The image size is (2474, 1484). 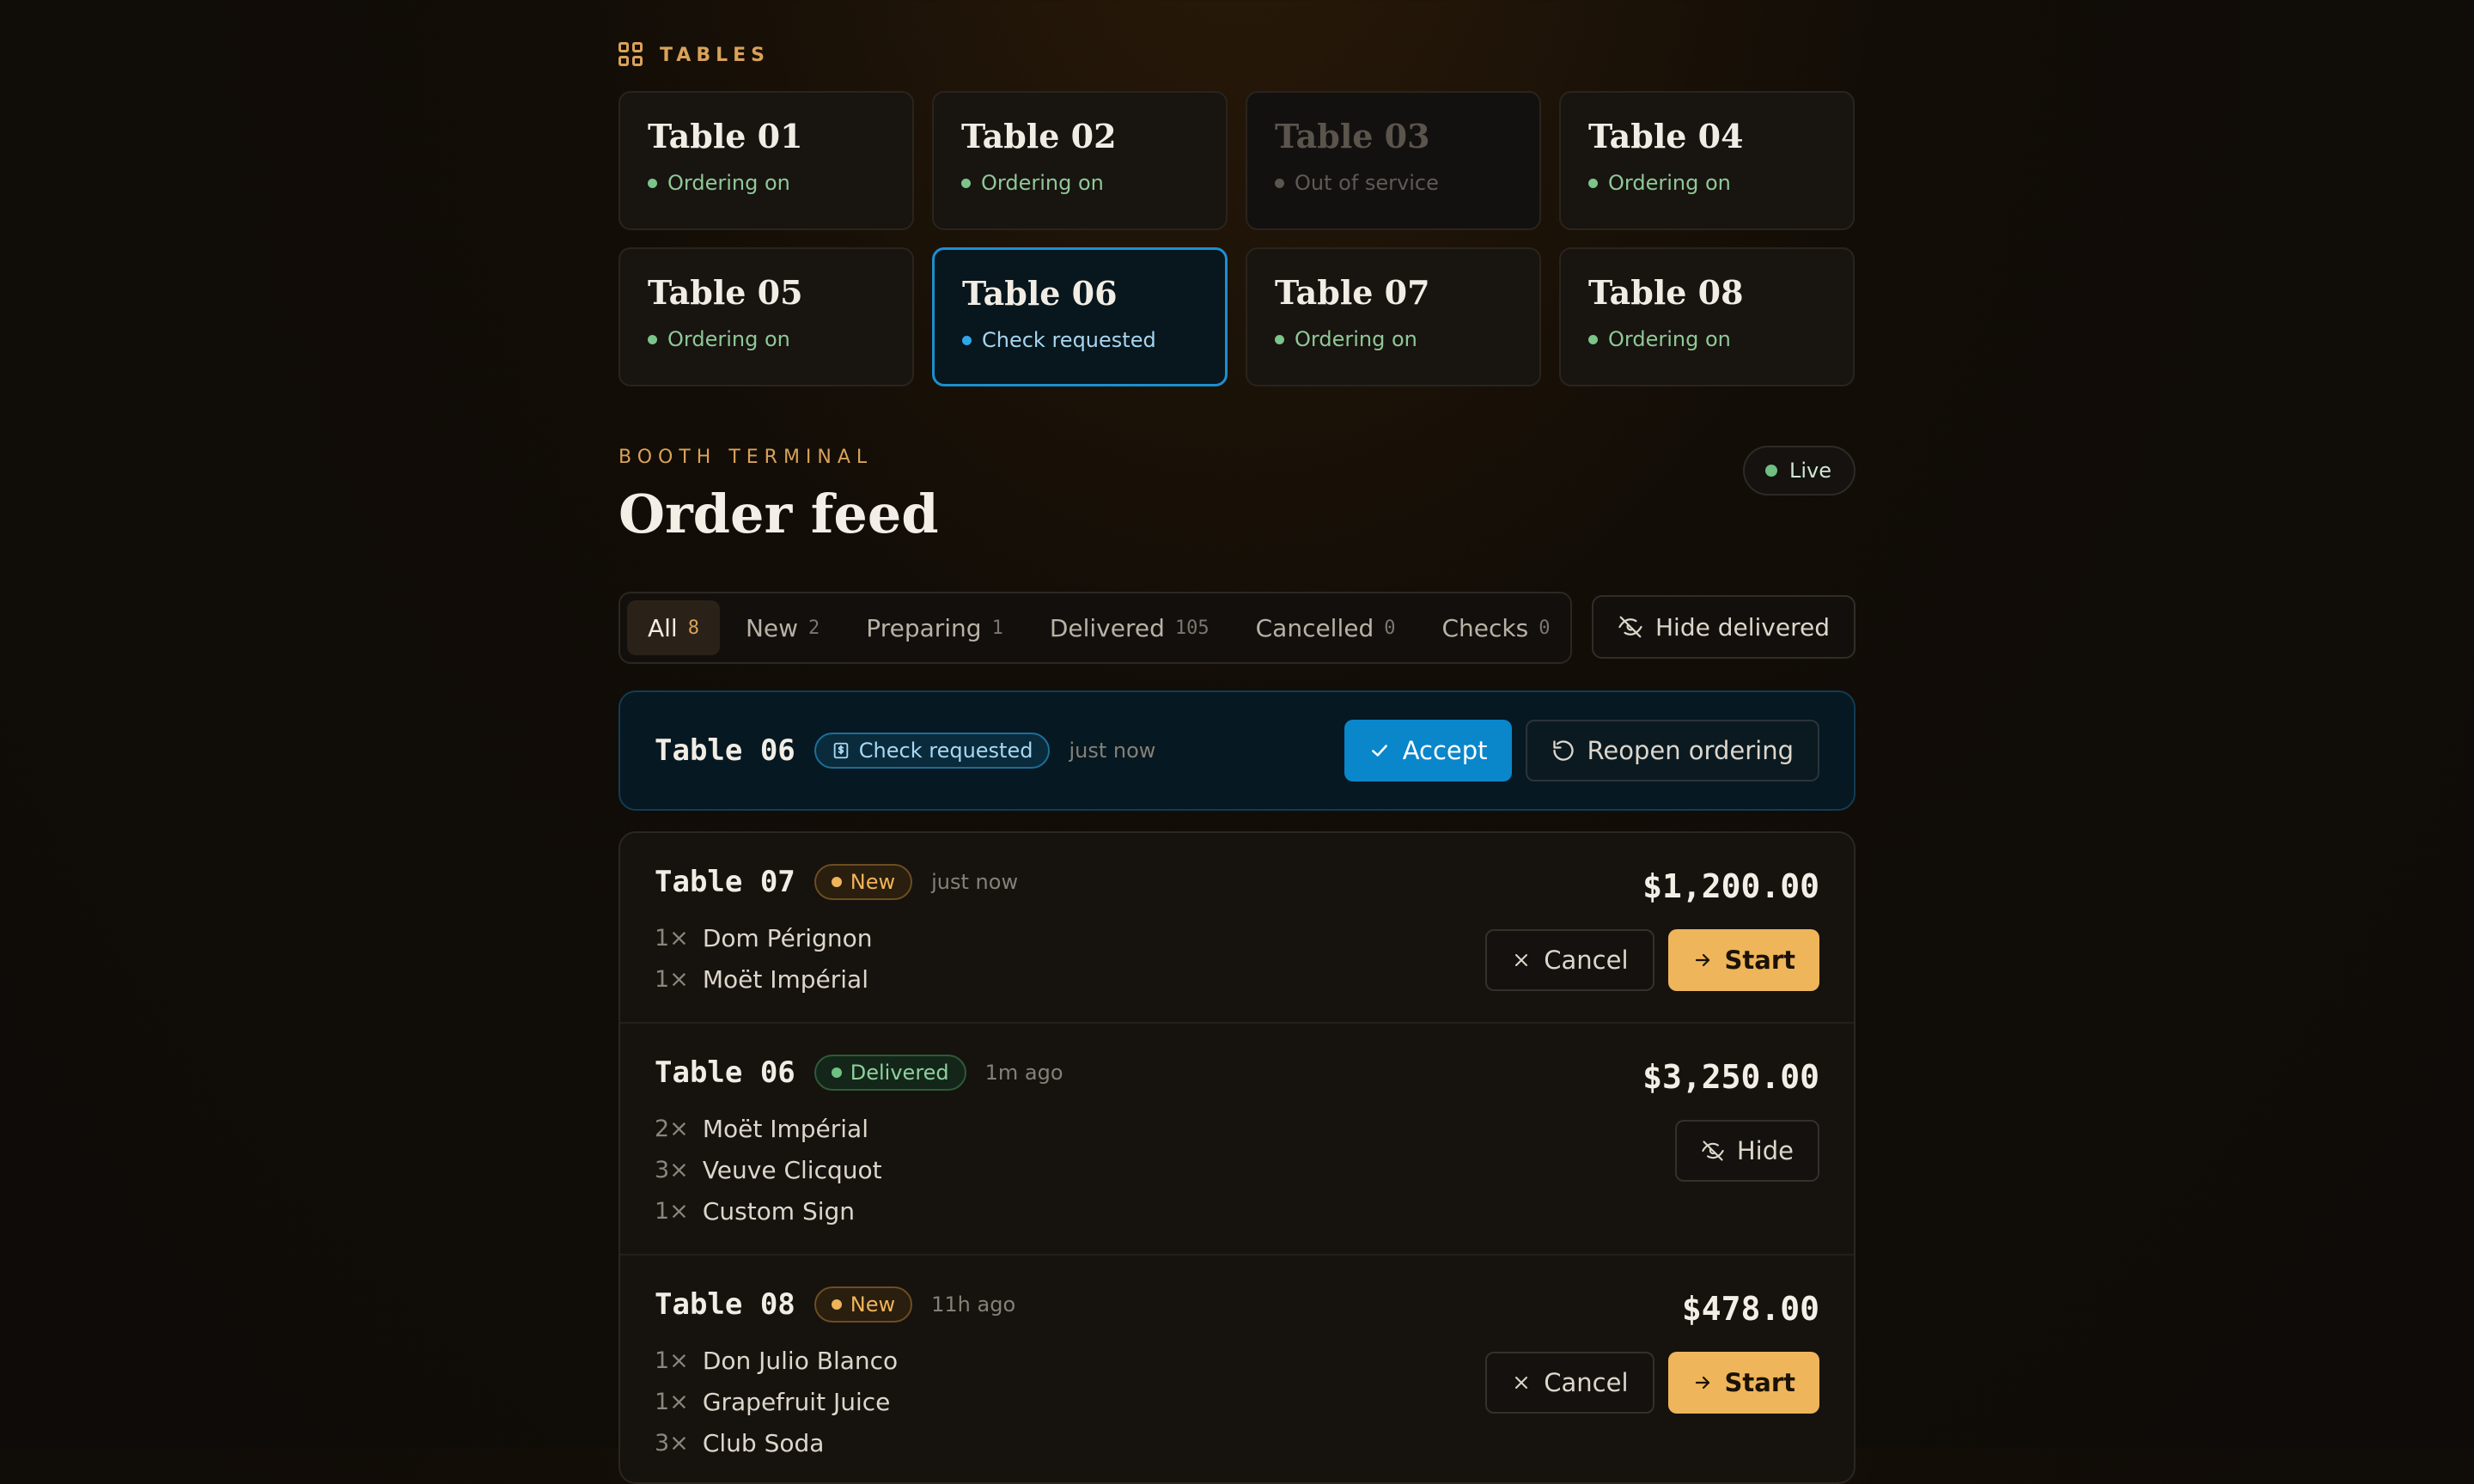 I want to click on status-badge: New, so click(x=863, y=1304).